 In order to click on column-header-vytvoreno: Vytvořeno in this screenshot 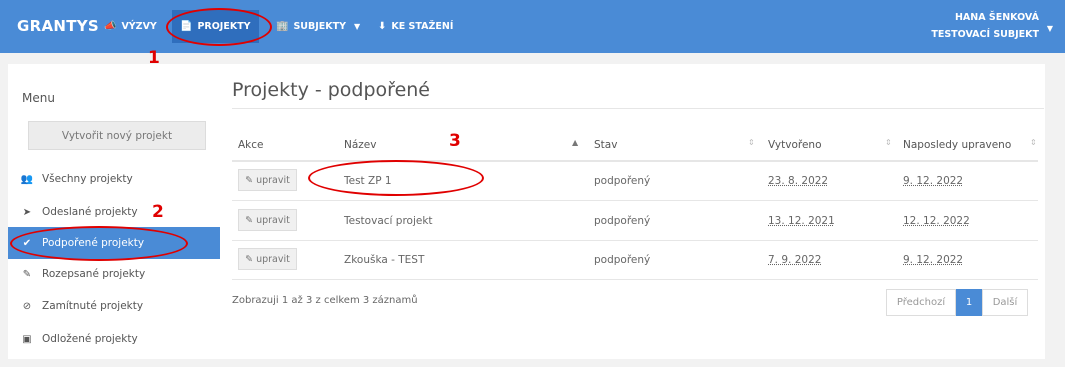, I will do `click(795, 145)`.